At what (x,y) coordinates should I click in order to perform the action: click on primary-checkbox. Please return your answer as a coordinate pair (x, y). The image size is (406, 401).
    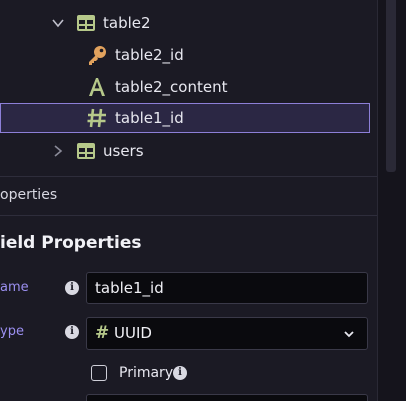
    Looking at the image, I should click on (99, 373).